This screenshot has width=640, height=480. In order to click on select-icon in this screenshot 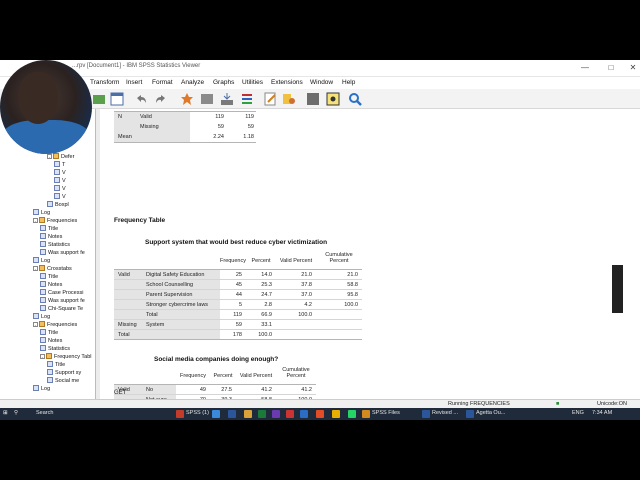, I will do `click(313, 99)`.